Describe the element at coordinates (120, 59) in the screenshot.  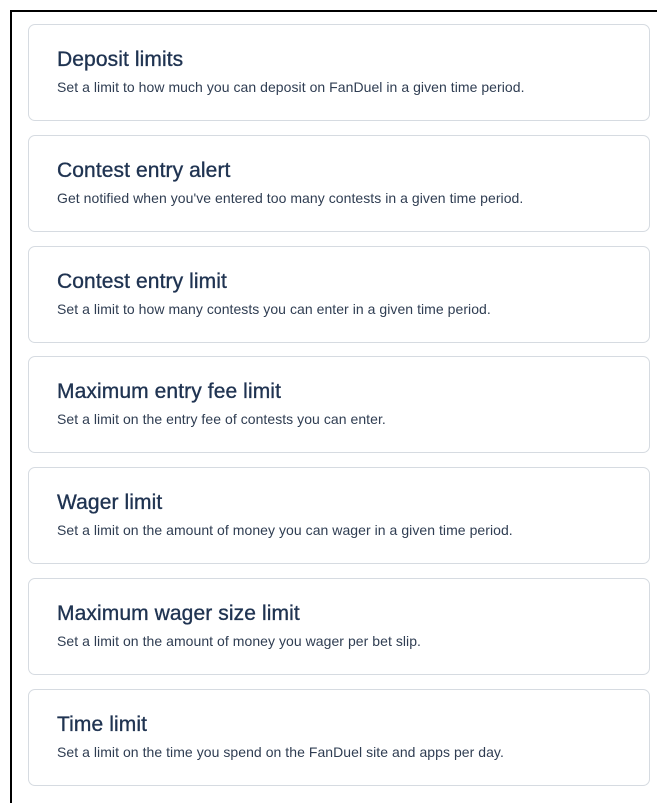
I see `deposit-limits-title: Deposit limits` at that location.